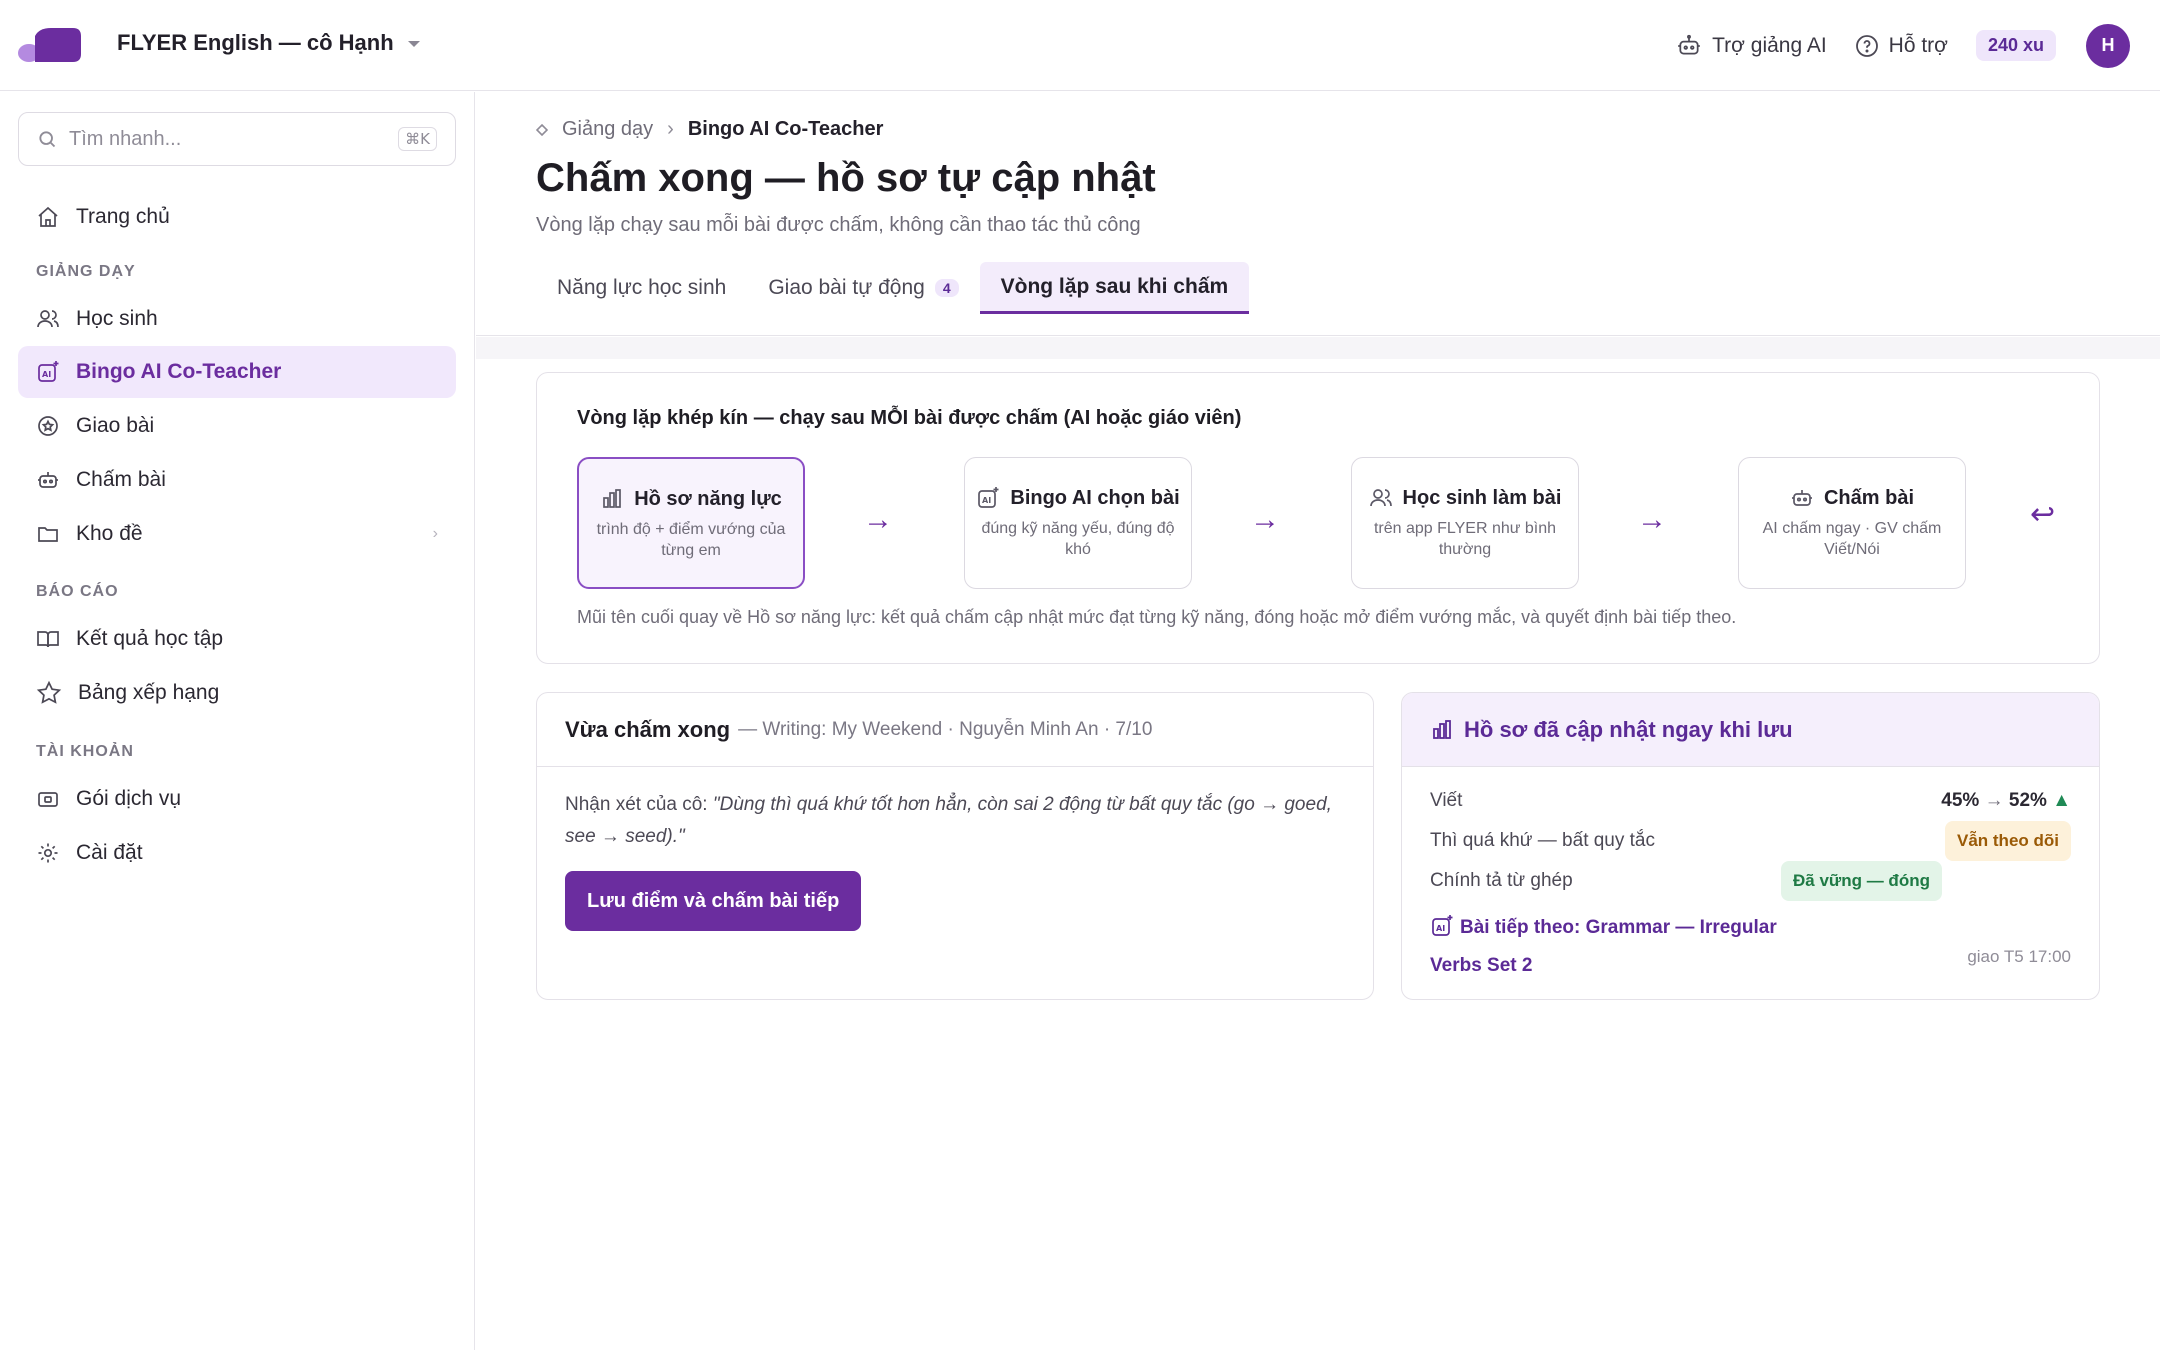 The image size is (2160, 1350). I want to click on quick-search: Tìm nhanh... ⌘K, so click(237, 139).